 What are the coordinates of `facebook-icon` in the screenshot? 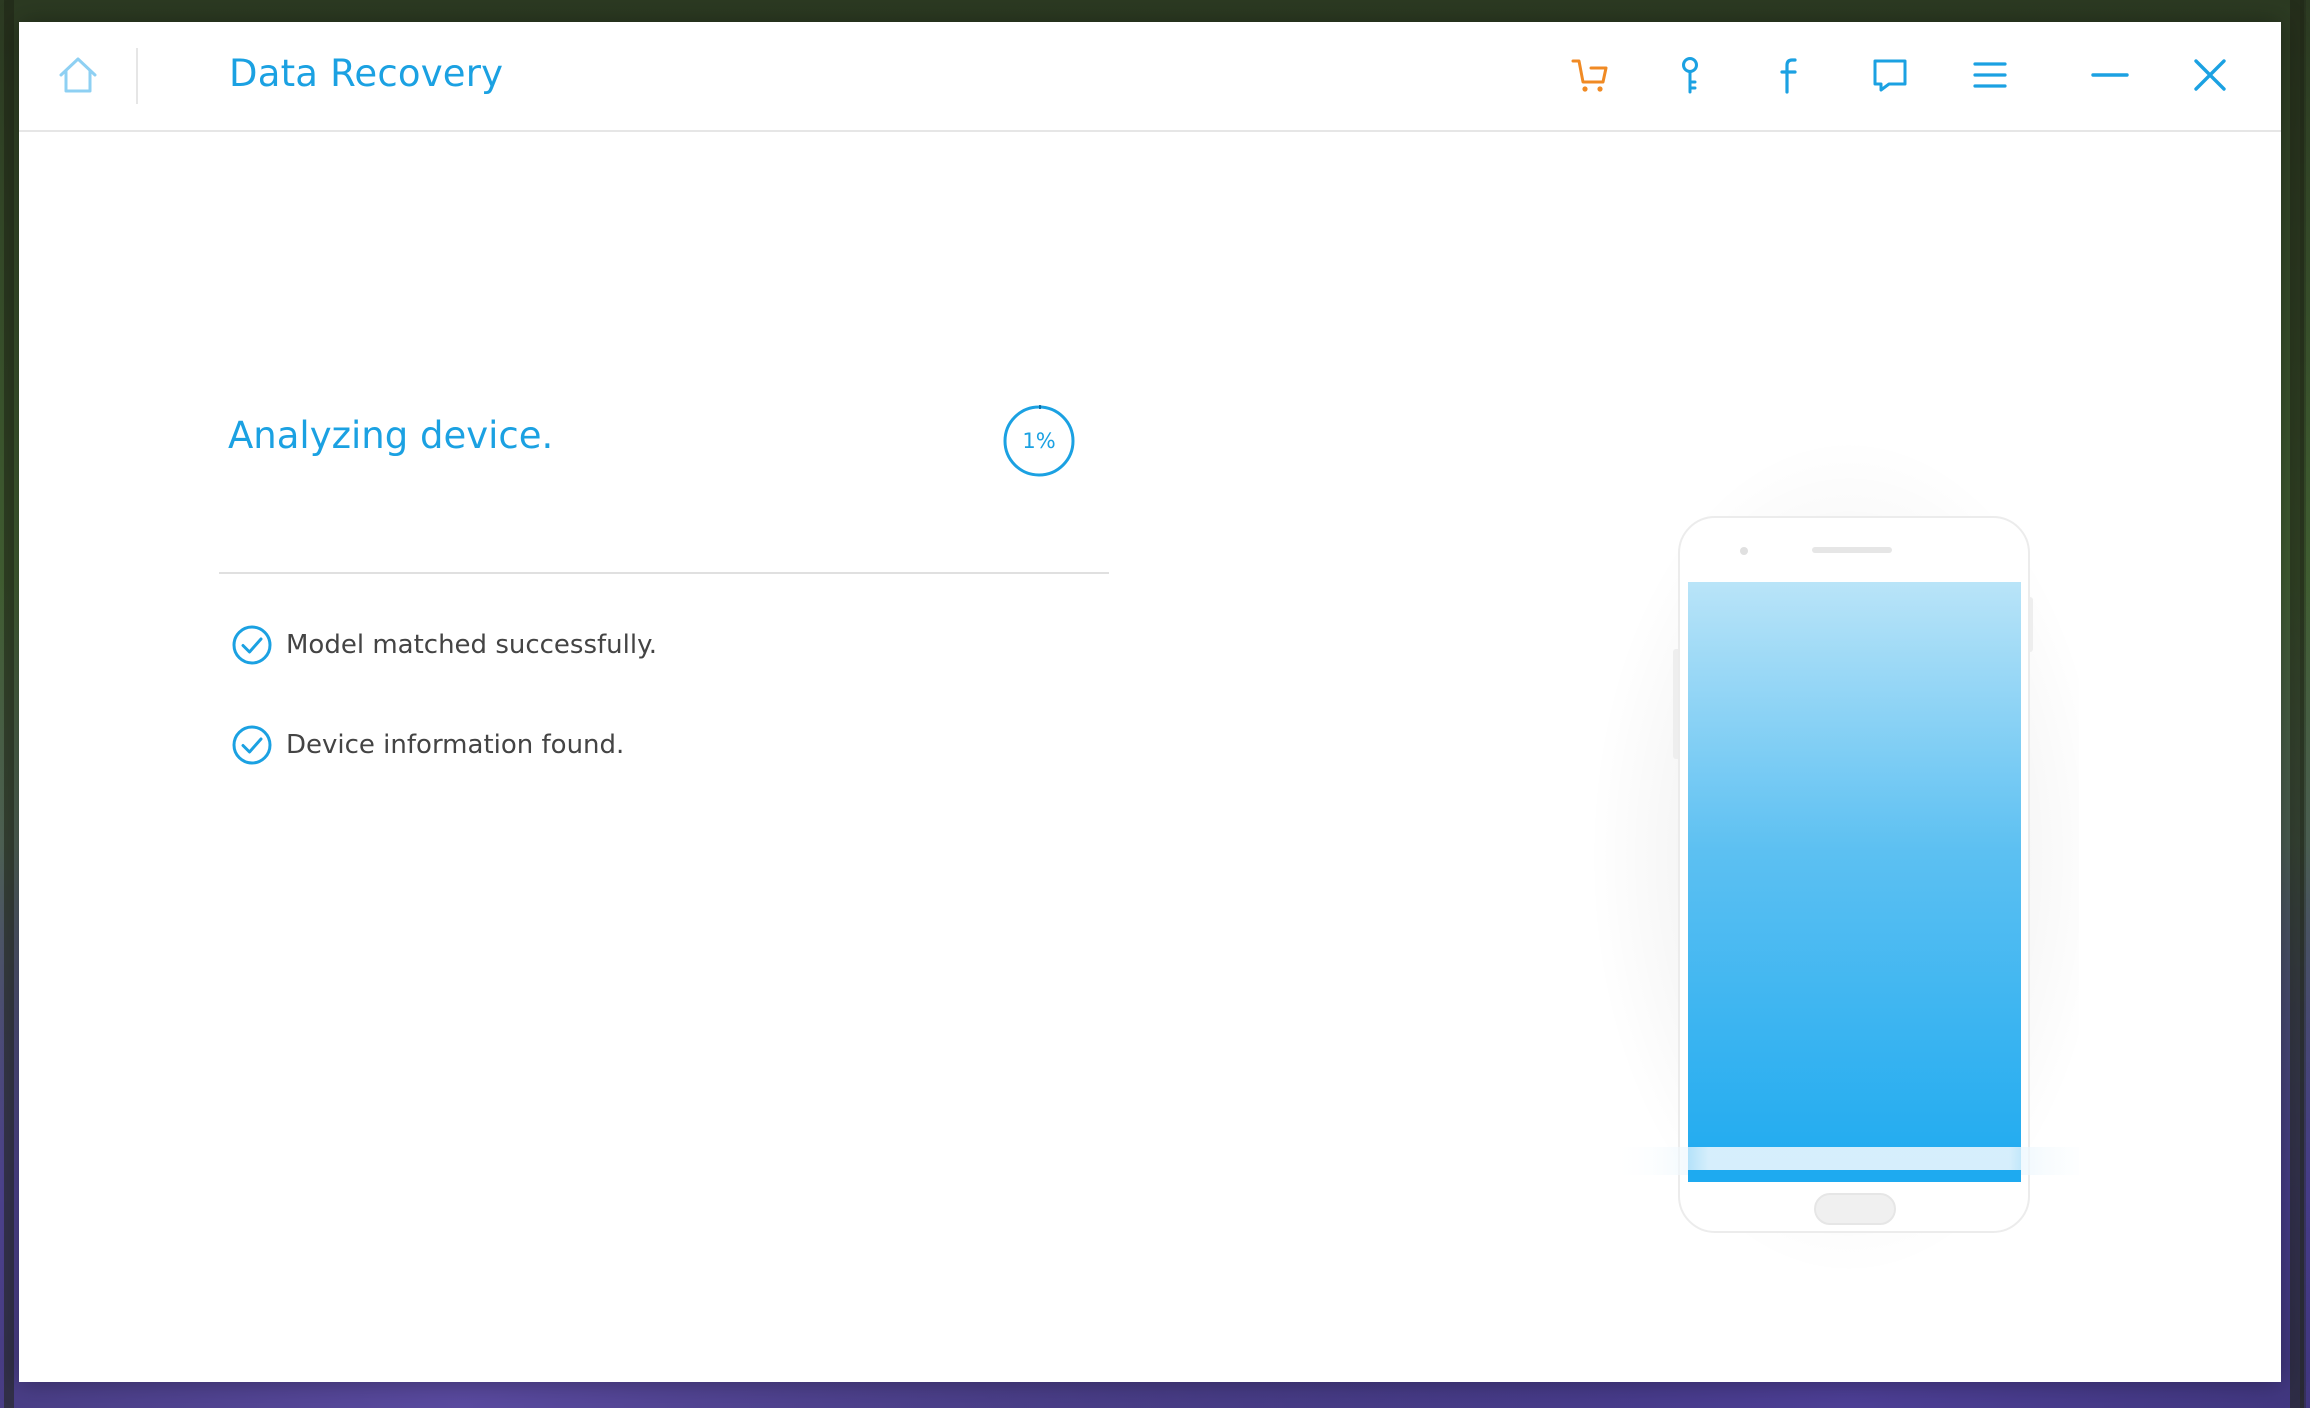 It's located at (1788, 76).